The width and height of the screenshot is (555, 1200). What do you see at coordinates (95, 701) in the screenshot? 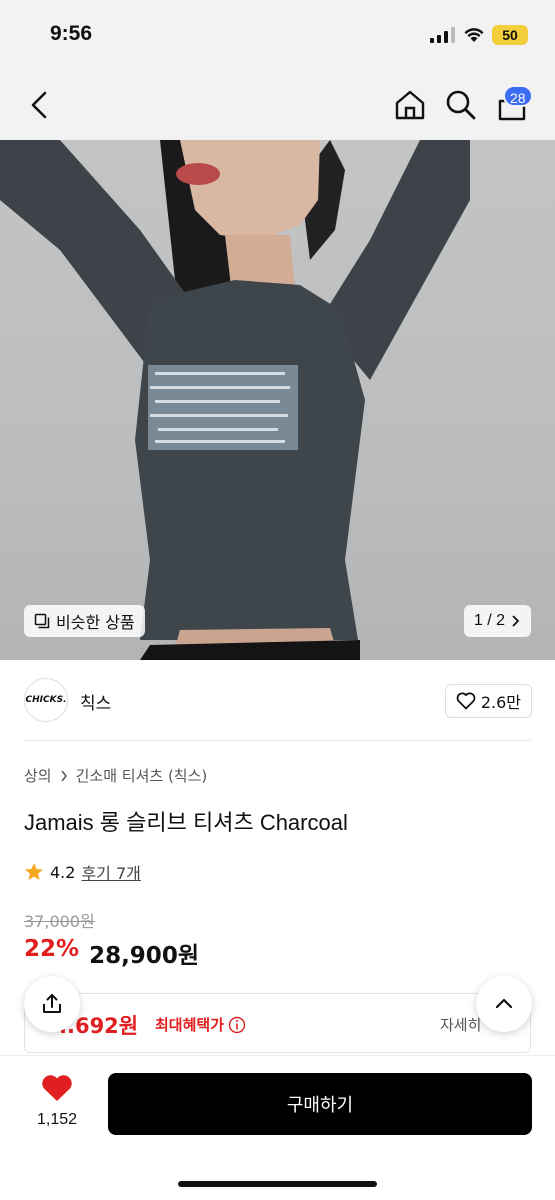
I see `store-name: 칙스` at bounding box center [95, 701].